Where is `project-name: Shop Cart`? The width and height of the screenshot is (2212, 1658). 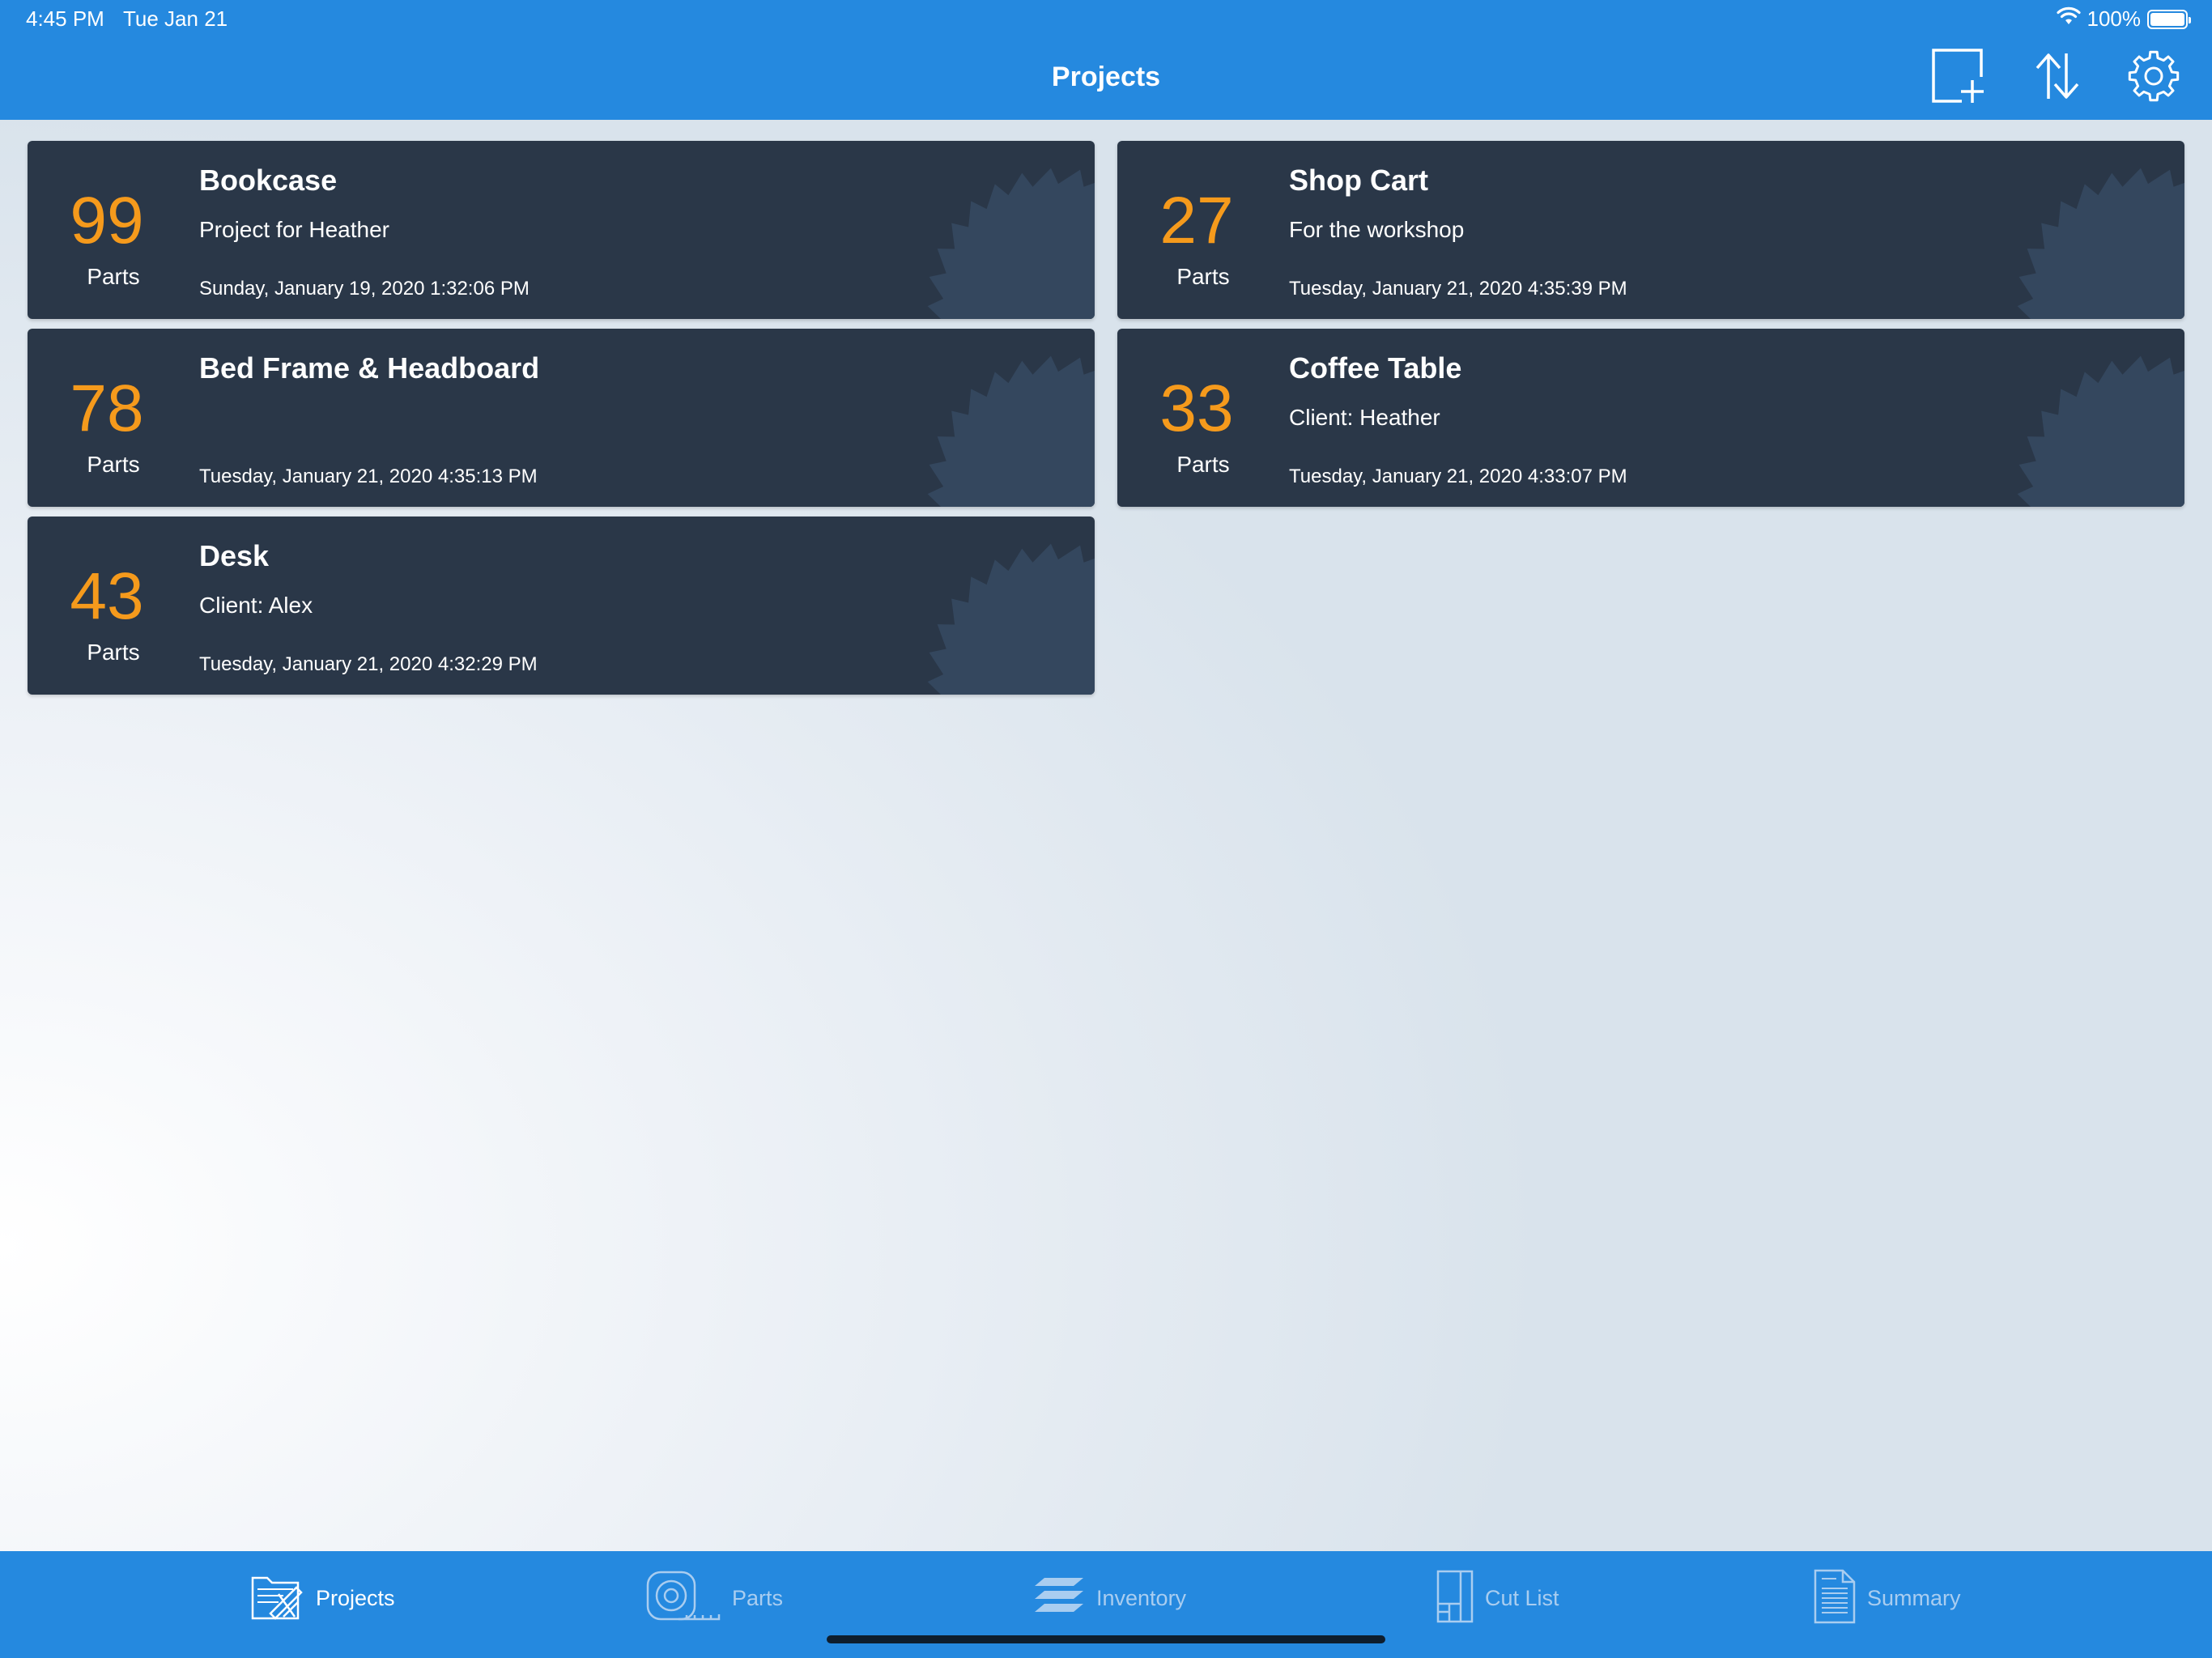 project-name: Shop Cart is located at coordinates (1359, 180).